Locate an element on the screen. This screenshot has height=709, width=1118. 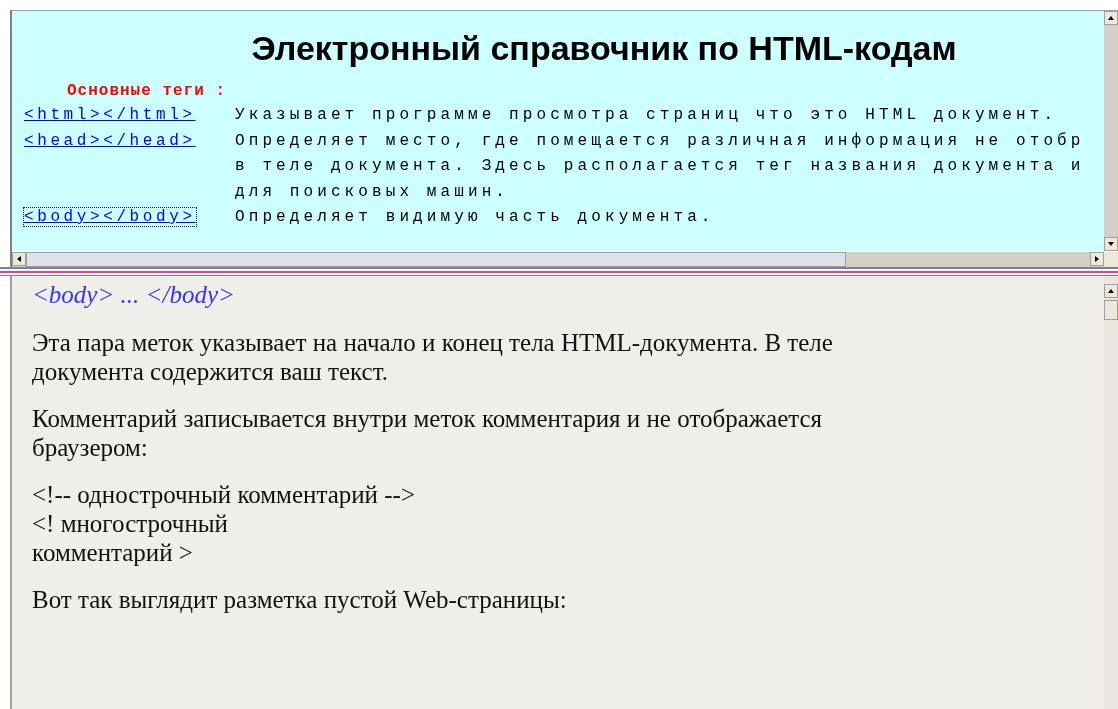
scroll-left-icon is located at coordinates (19, 259).